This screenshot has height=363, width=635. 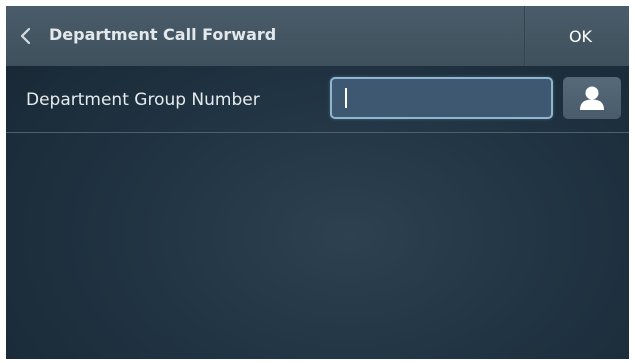 I want to click on ok-button-label: OK, so click(x=580, y=36).